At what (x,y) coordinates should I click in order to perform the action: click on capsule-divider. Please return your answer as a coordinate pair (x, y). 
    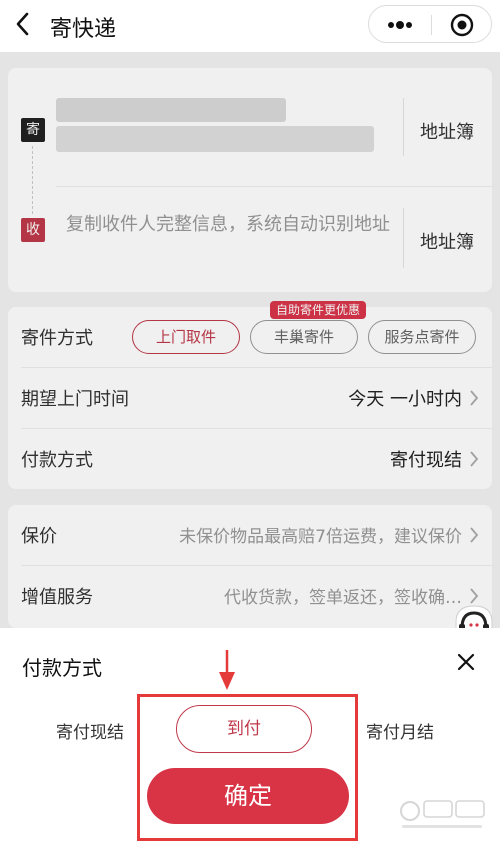
    Looking at the image, I should click on (431, 25).